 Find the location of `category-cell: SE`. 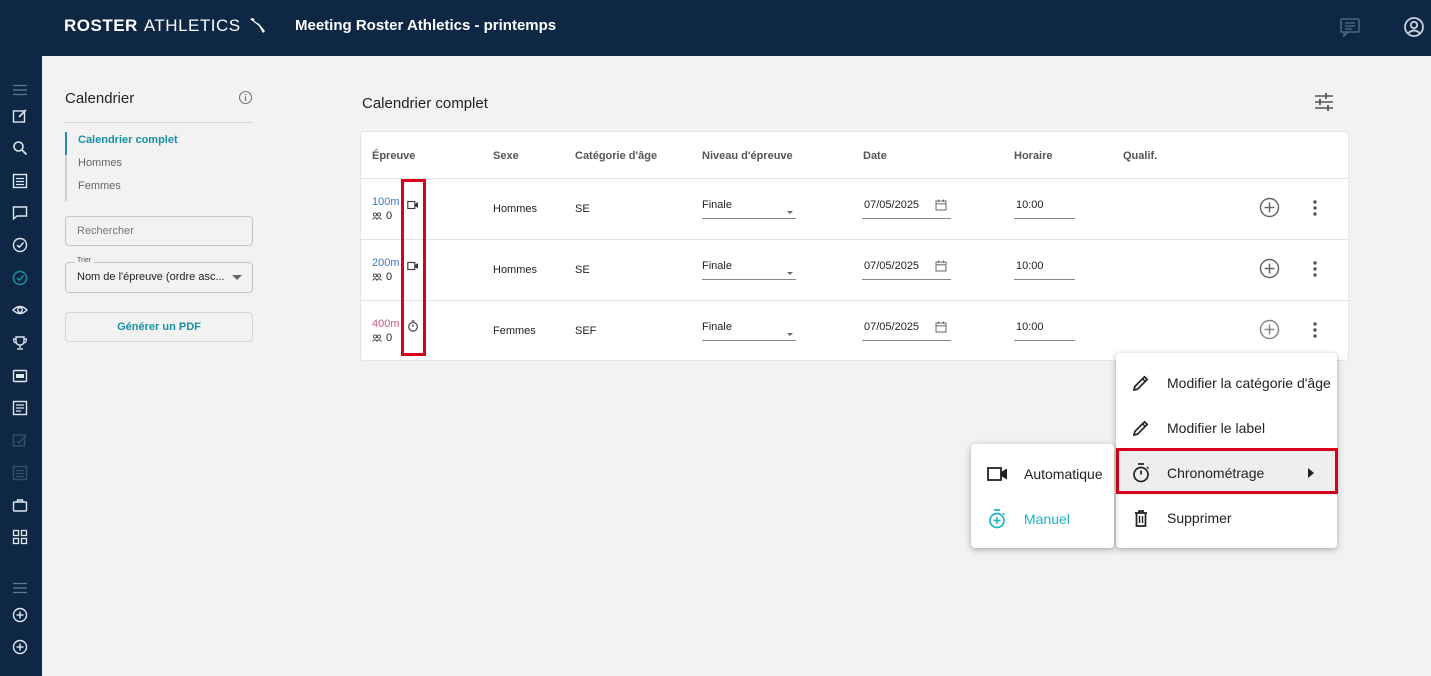

category-cell: SE is located at coordinates (582, 270).